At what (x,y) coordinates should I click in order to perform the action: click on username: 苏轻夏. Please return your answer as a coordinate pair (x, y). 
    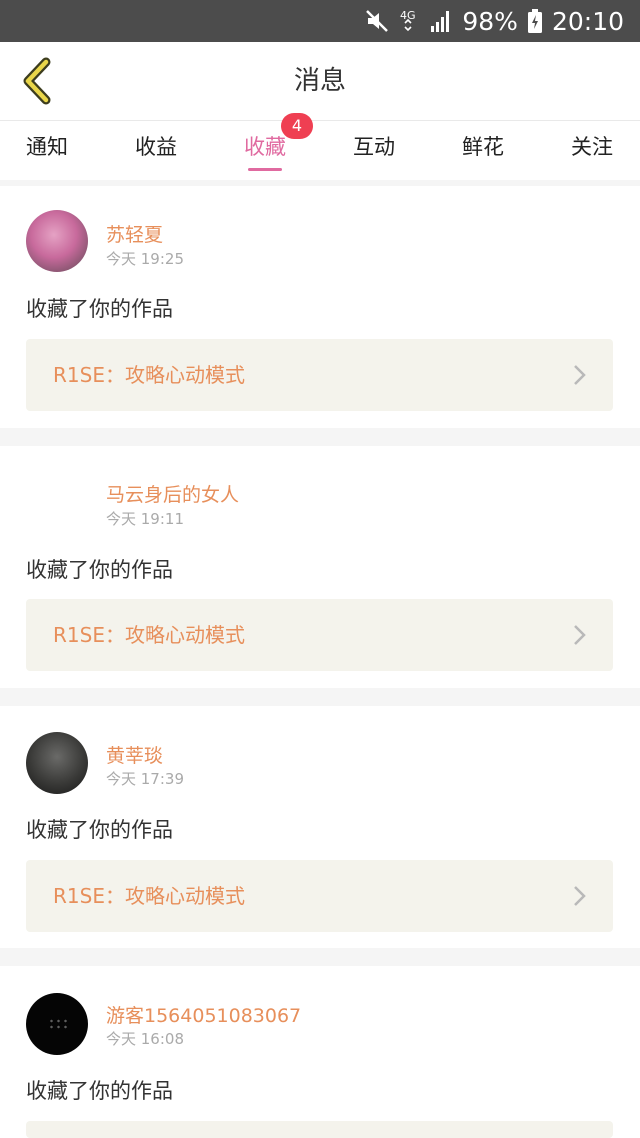
    Looking at the image, I should click on (134, 233).